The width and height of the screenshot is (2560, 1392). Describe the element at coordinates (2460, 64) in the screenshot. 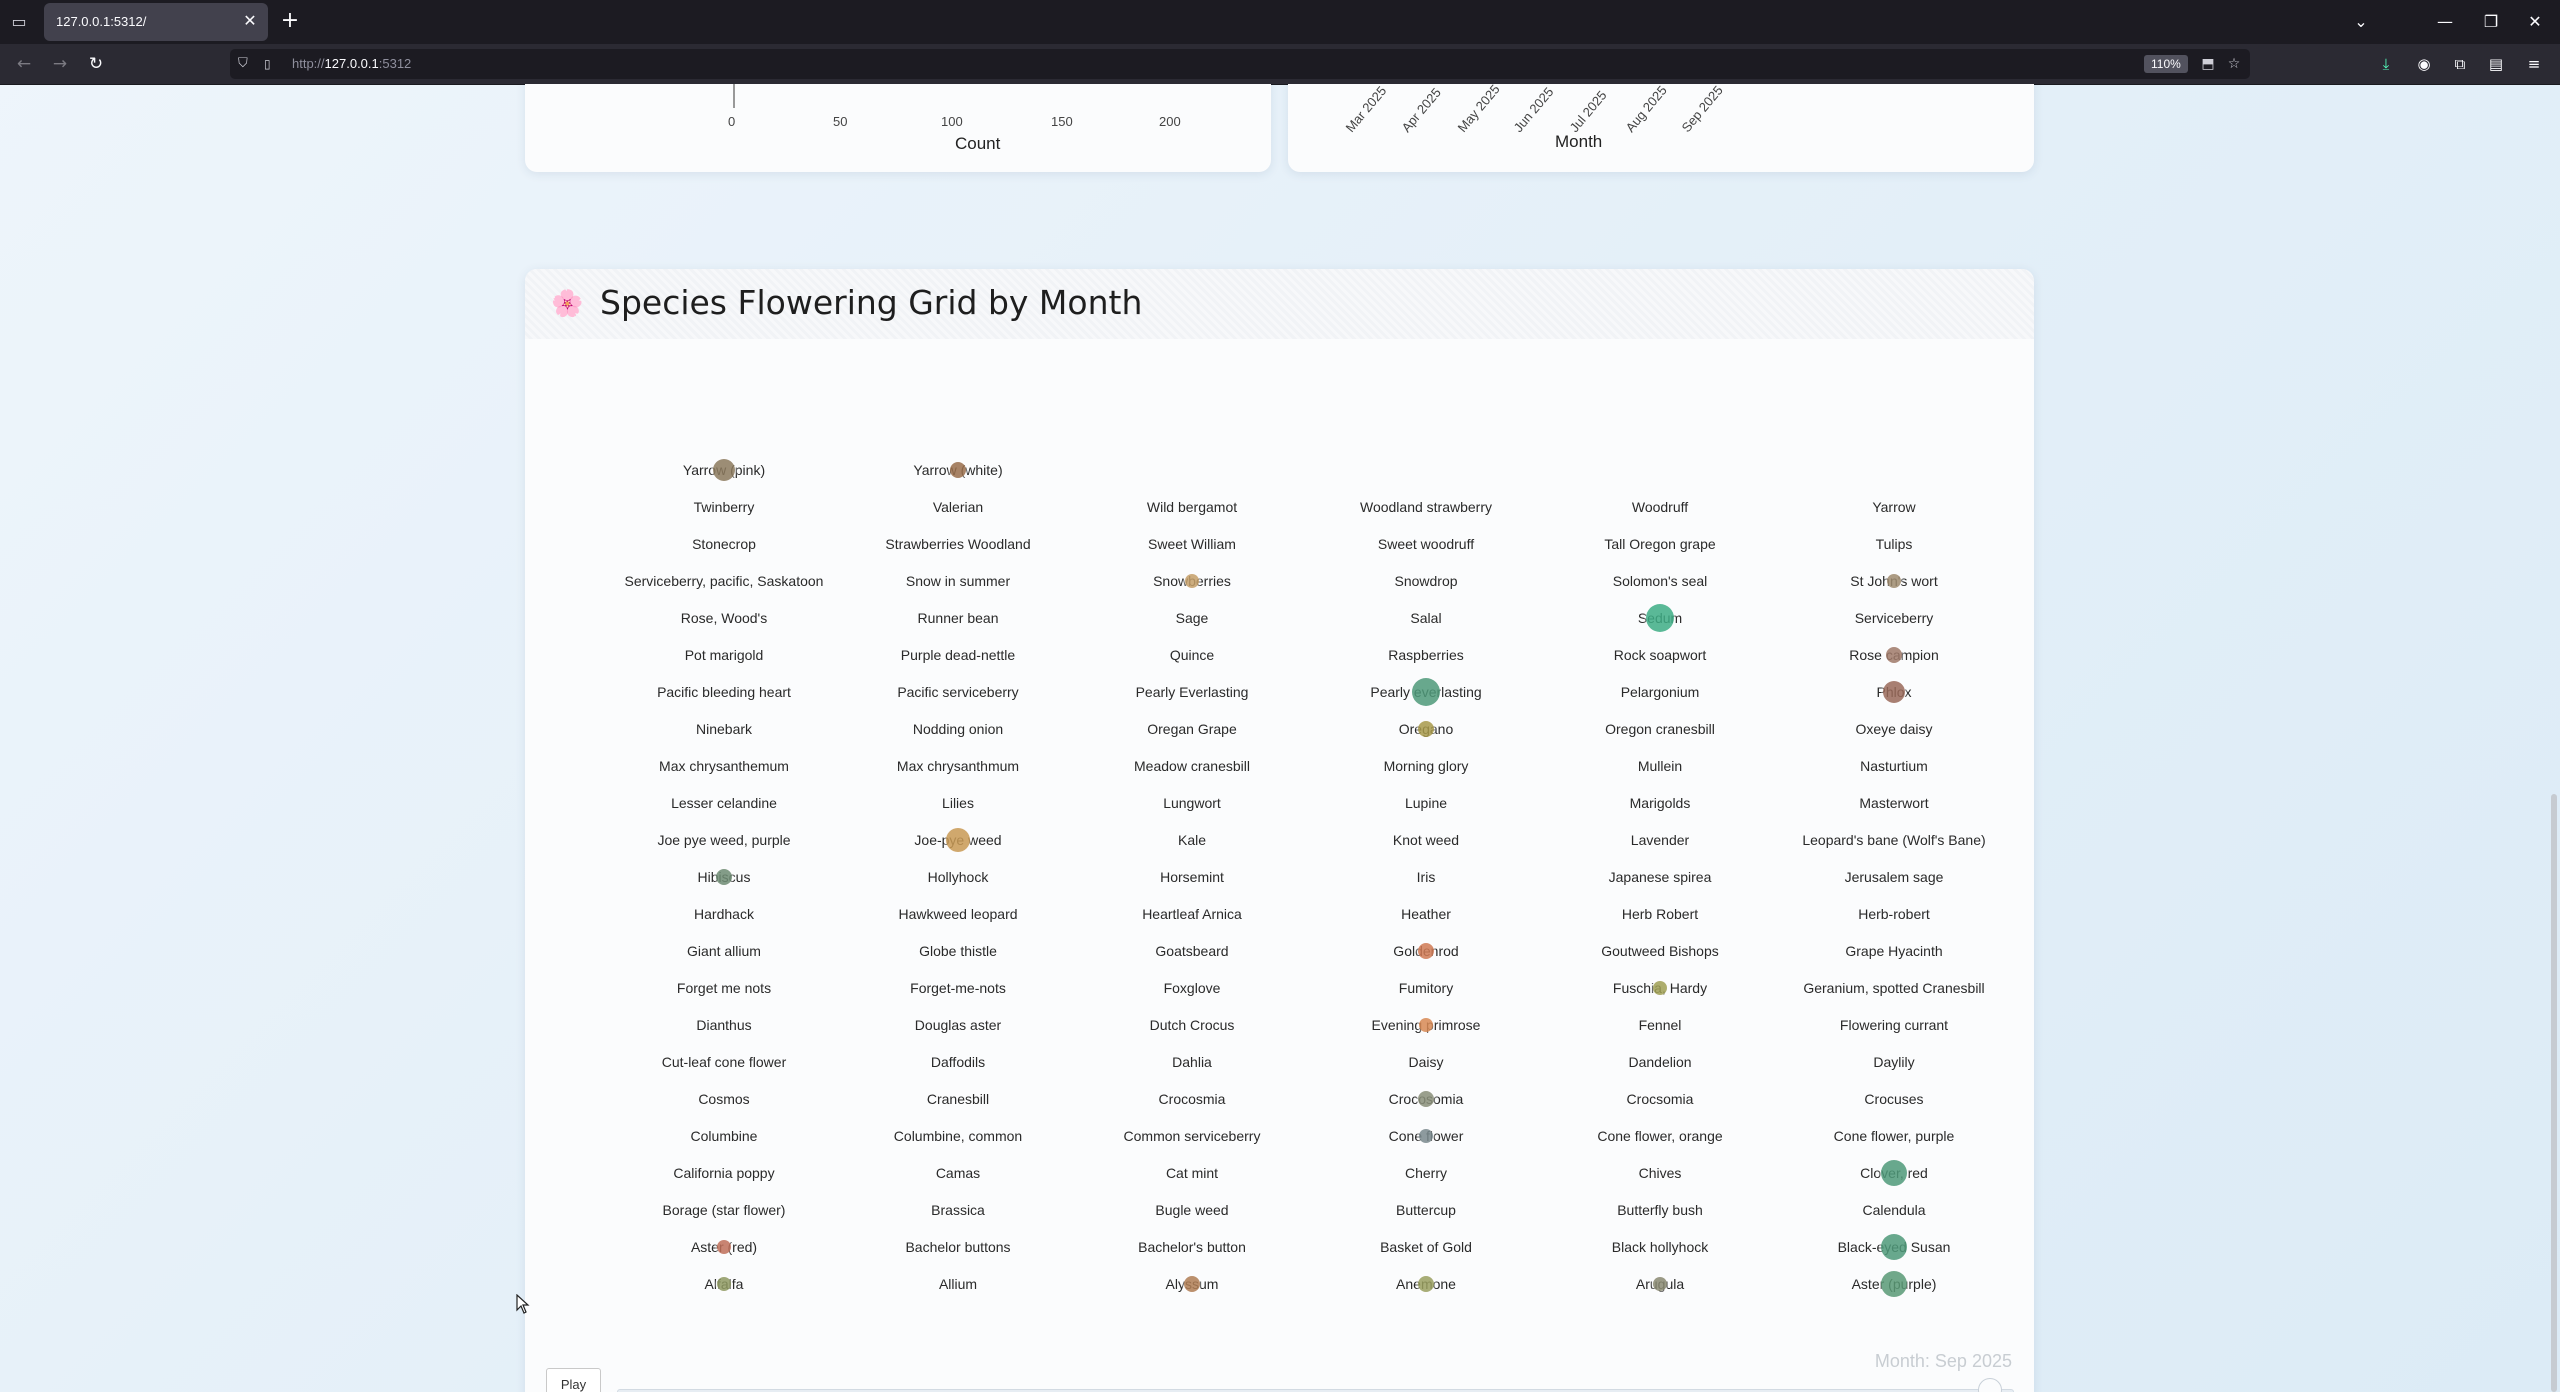

I see `extensions-icon: ⧉` at that location.